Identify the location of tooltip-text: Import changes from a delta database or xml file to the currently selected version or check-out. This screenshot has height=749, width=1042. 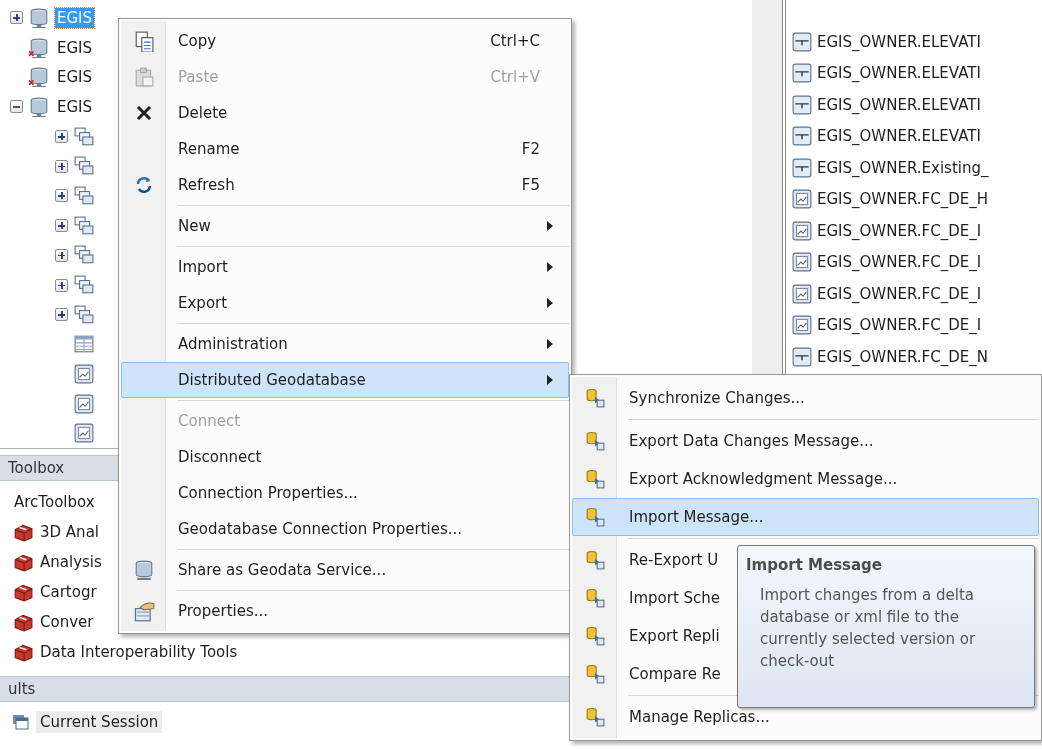
(868, 628).